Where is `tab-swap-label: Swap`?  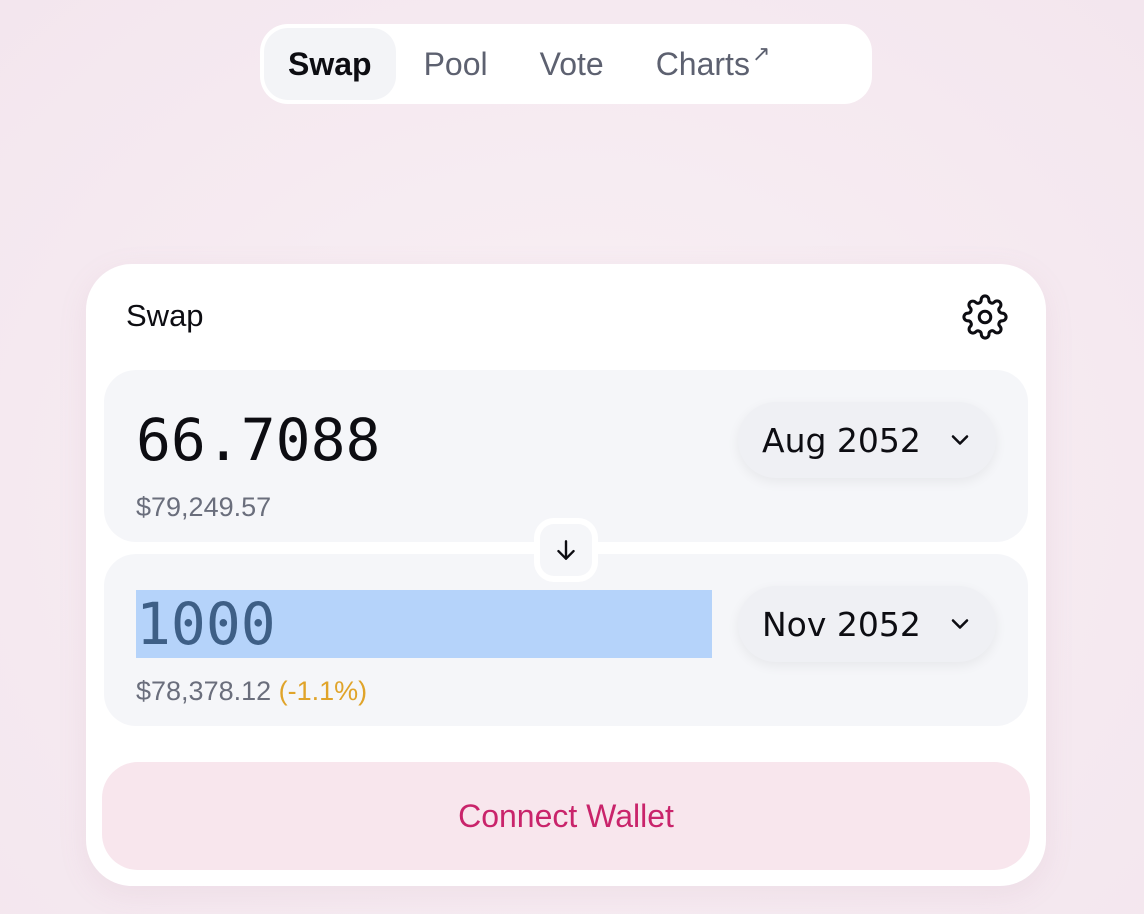
tab-swap-label: Swap is located at coordinates (330, 63).